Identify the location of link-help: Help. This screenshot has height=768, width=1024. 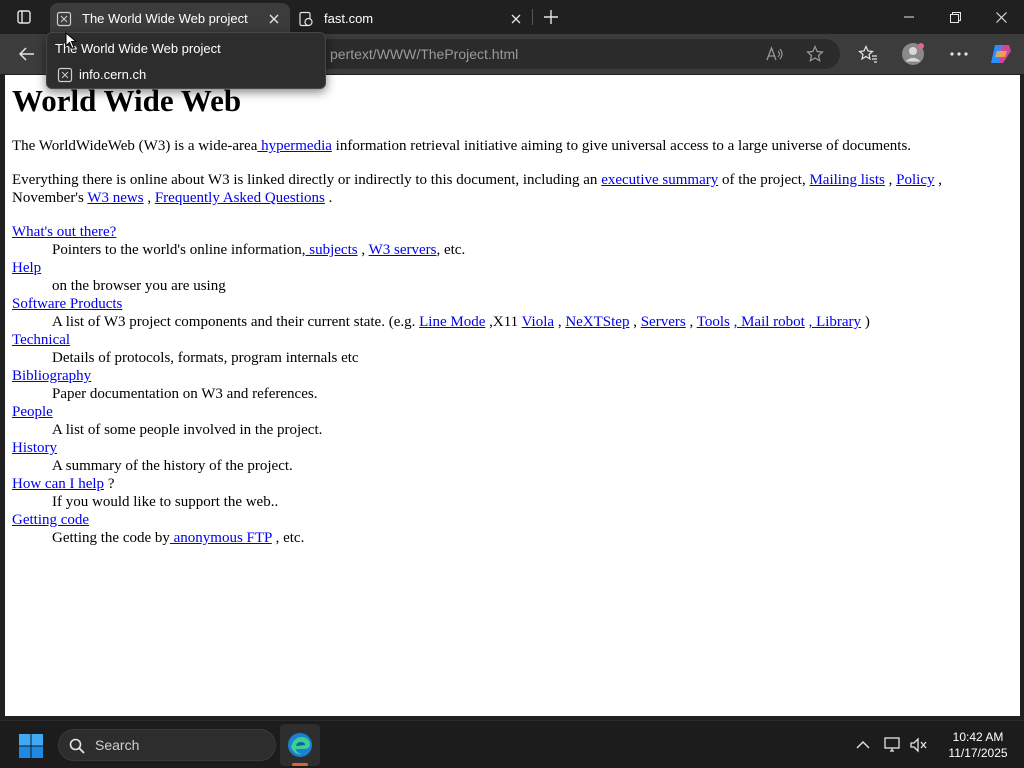
(26, 268).